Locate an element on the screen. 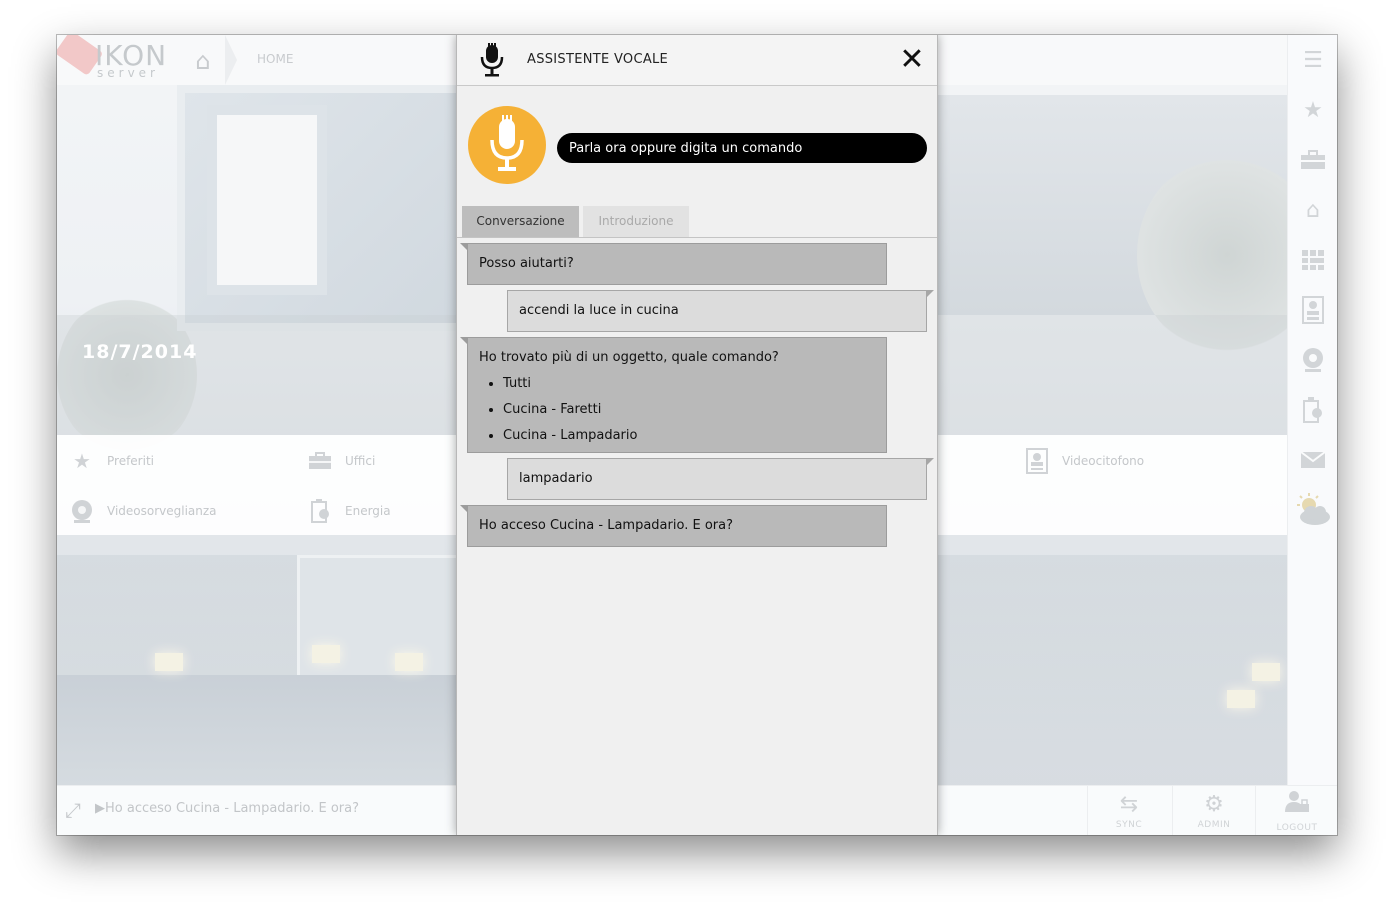  message-text: accendi la luce in cucina is located at coordinates (599, 310).